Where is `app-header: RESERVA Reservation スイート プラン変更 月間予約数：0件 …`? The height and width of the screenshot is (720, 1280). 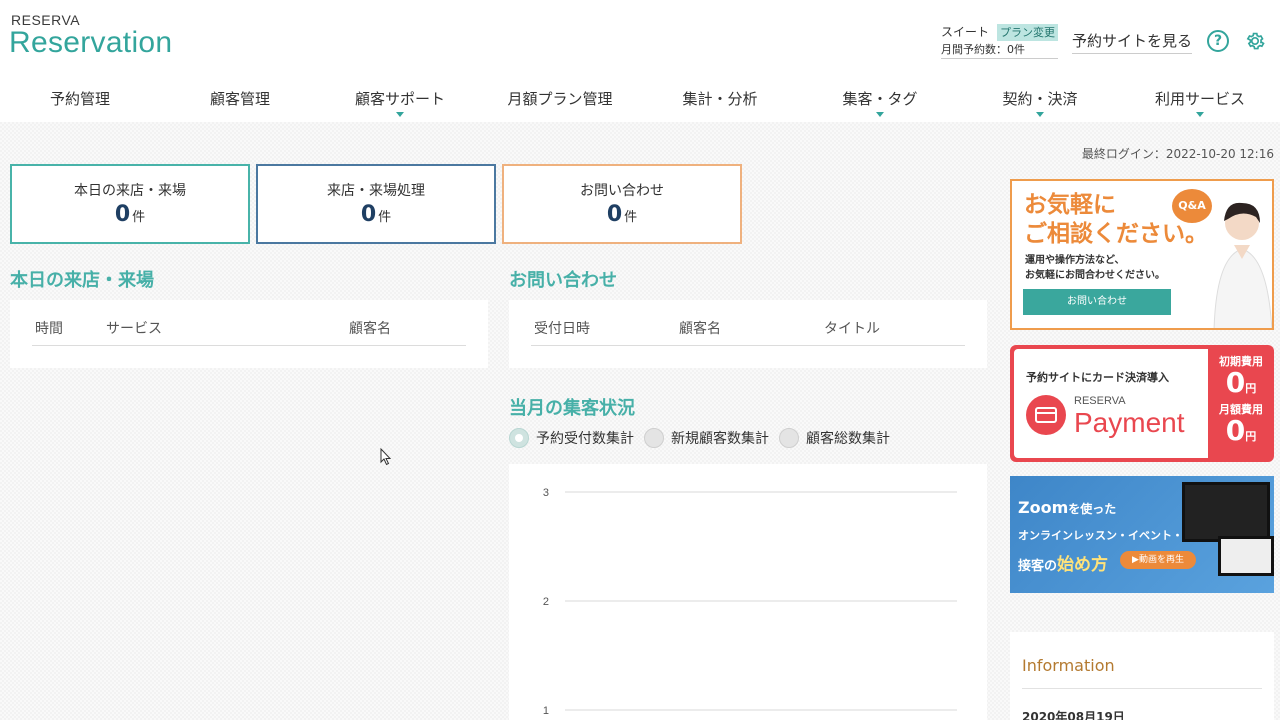
app-header: RESERVA Reservation スイート プラン変更 月間予約数：0件 … is located at coordinates (640, 39).